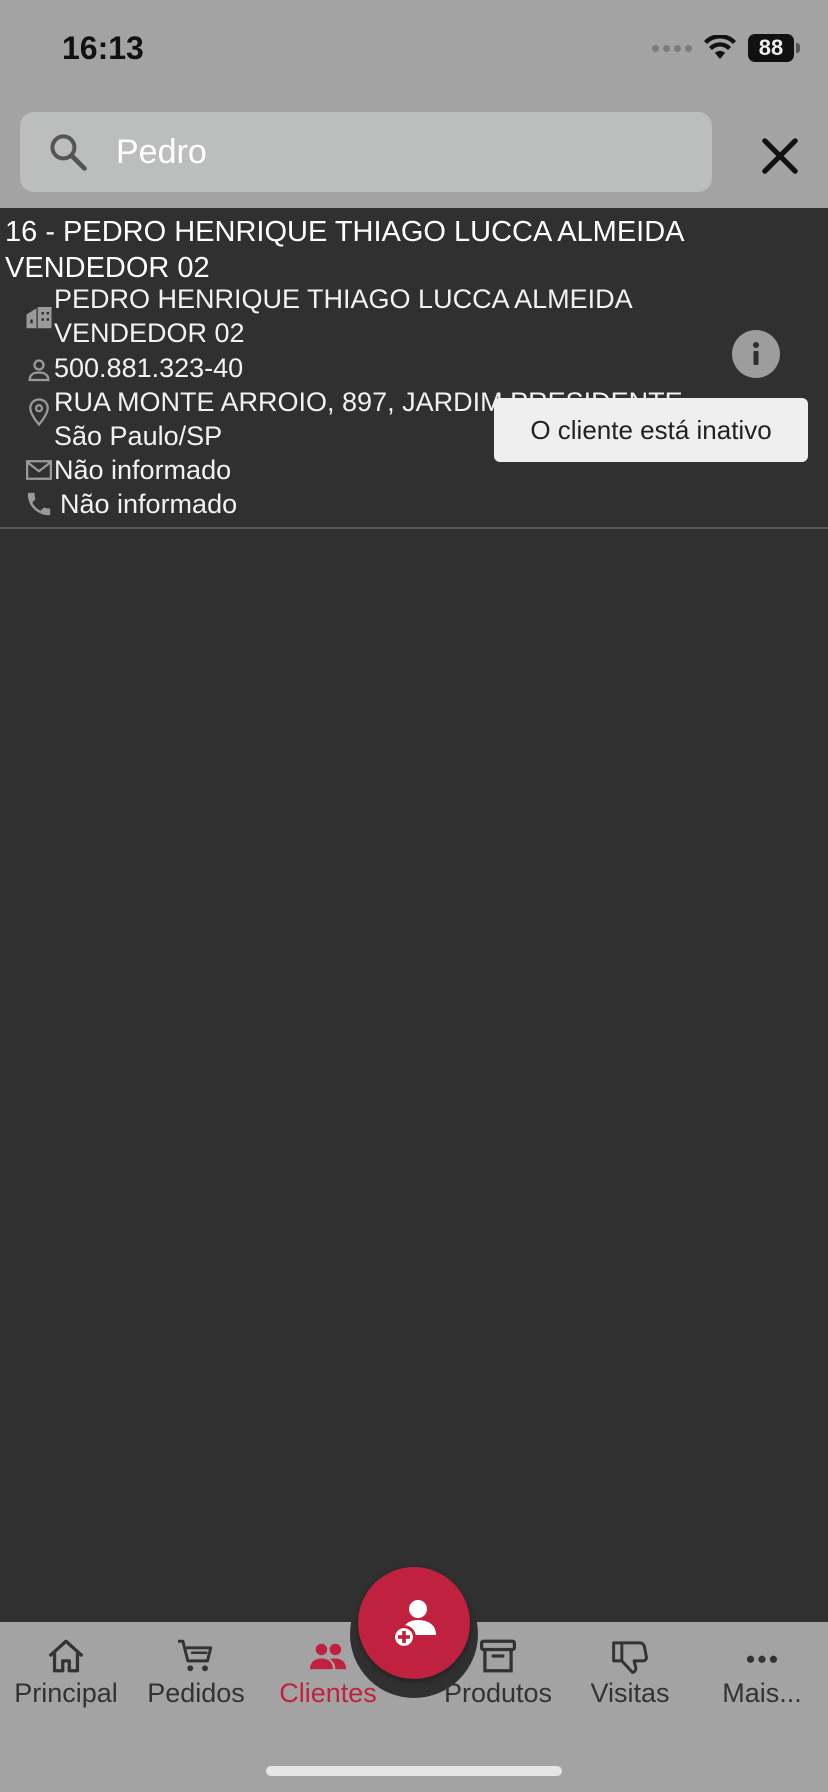  Describe the element at coordinates (103, 48) in the screenshot. I see `status-time: 16:13` at that location.